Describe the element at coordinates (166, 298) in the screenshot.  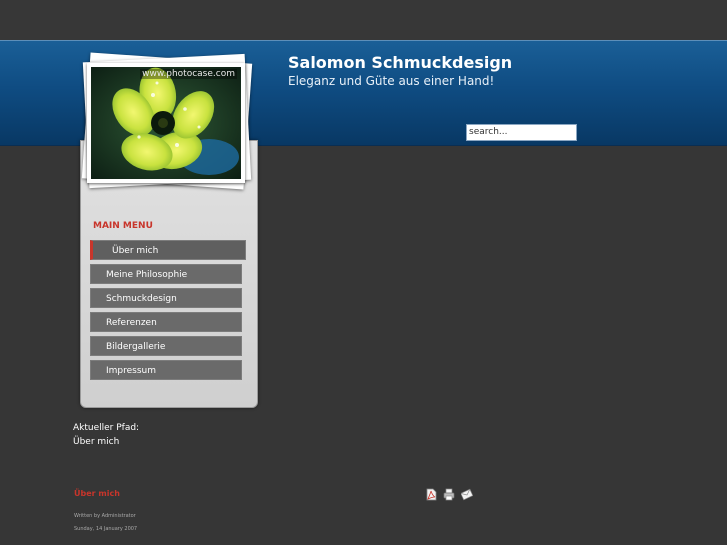
I see `menu-item-schmuckdesign: Schmuckdesign` at that location.